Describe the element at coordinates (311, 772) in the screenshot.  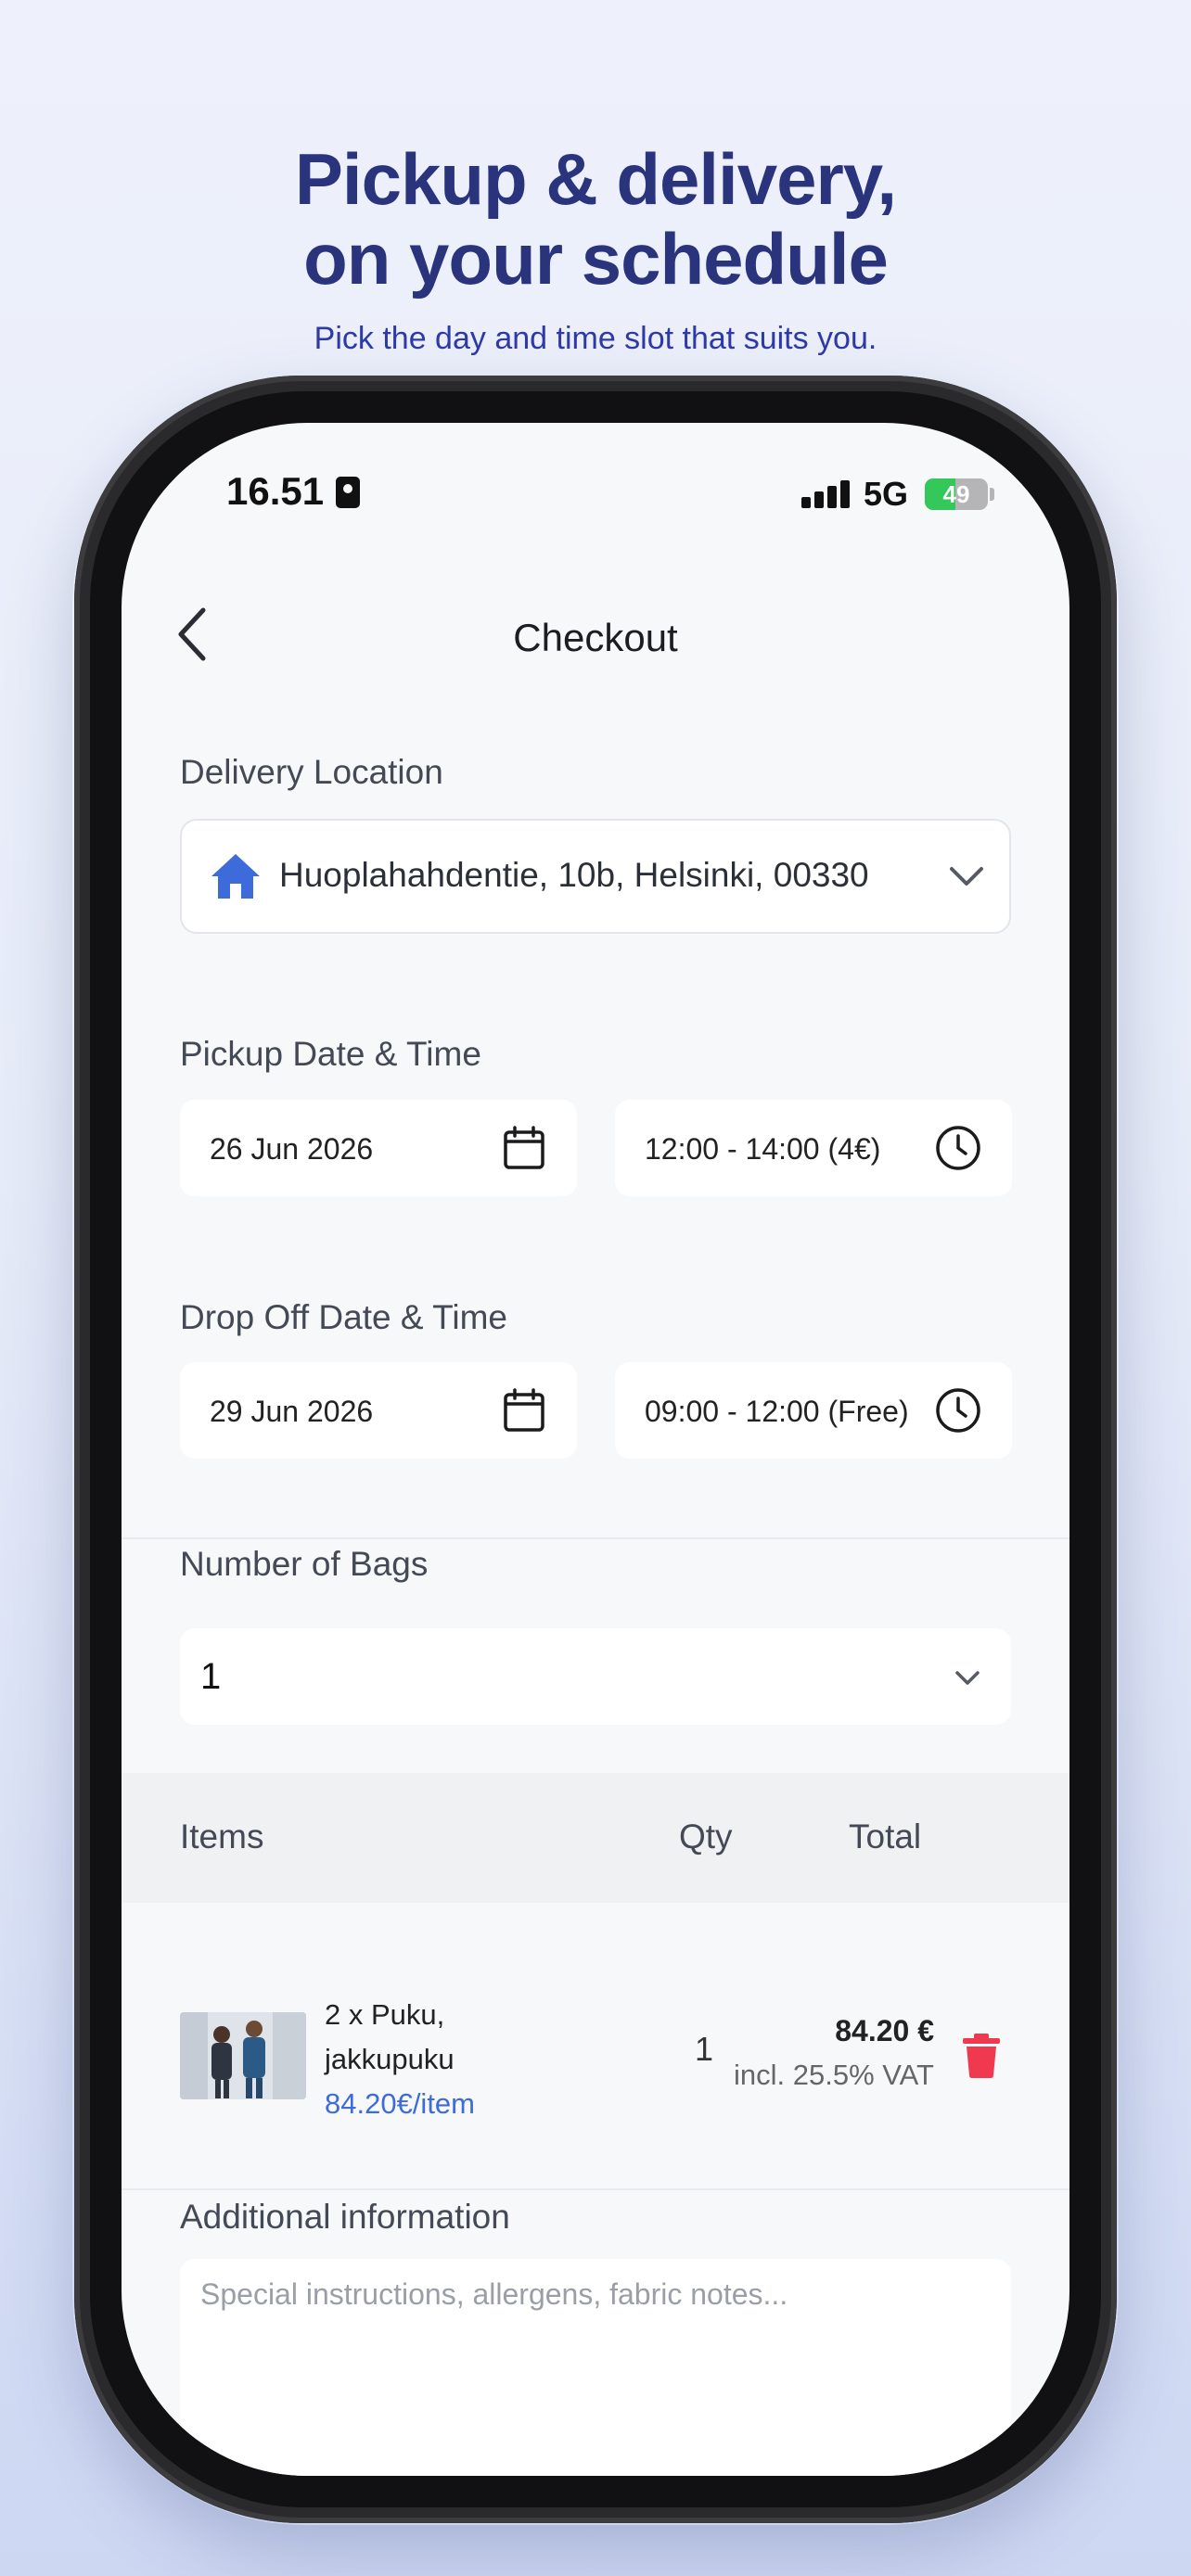
I see `delivery-location-label: Delivery Location` at that location.